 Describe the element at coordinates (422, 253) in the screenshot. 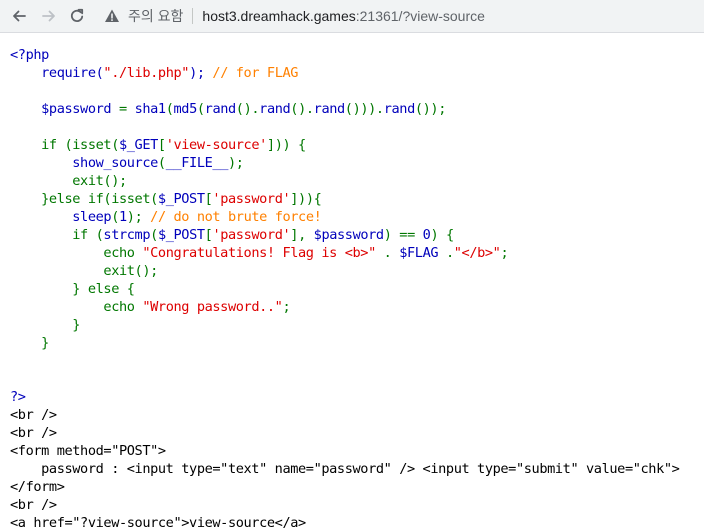

I see `code-token: $FLAG` at that location.